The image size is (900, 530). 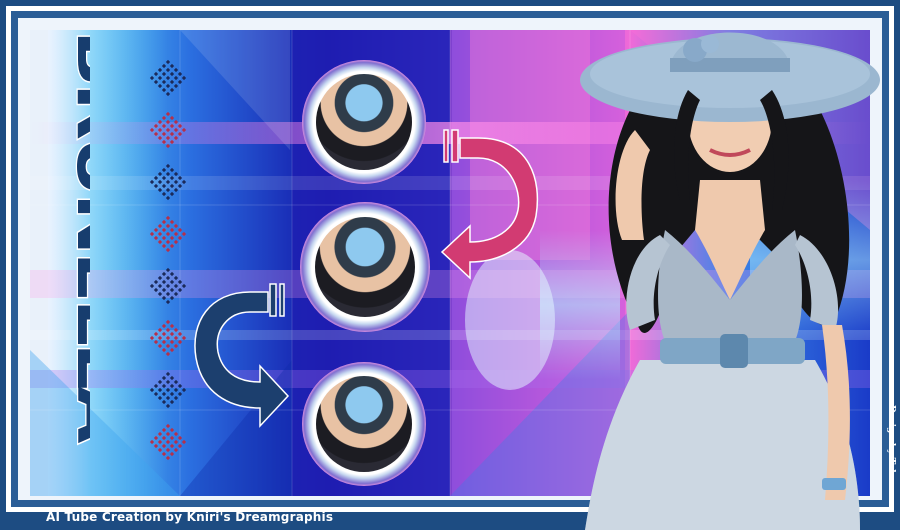 I want to click on portrait-orb-top, so click(x=364, y=122).